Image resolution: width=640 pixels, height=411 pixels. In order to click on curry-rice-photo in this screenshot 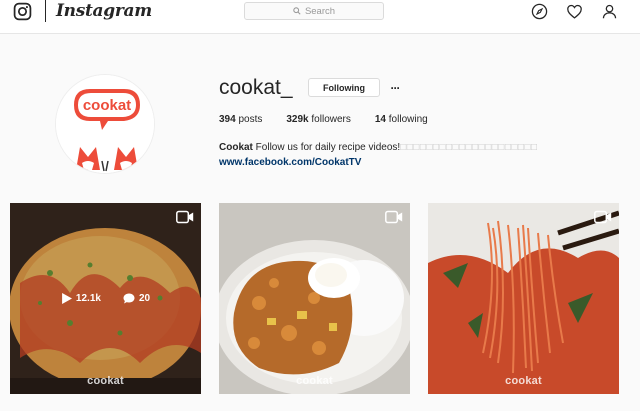, I will do `click(314, 298)`.